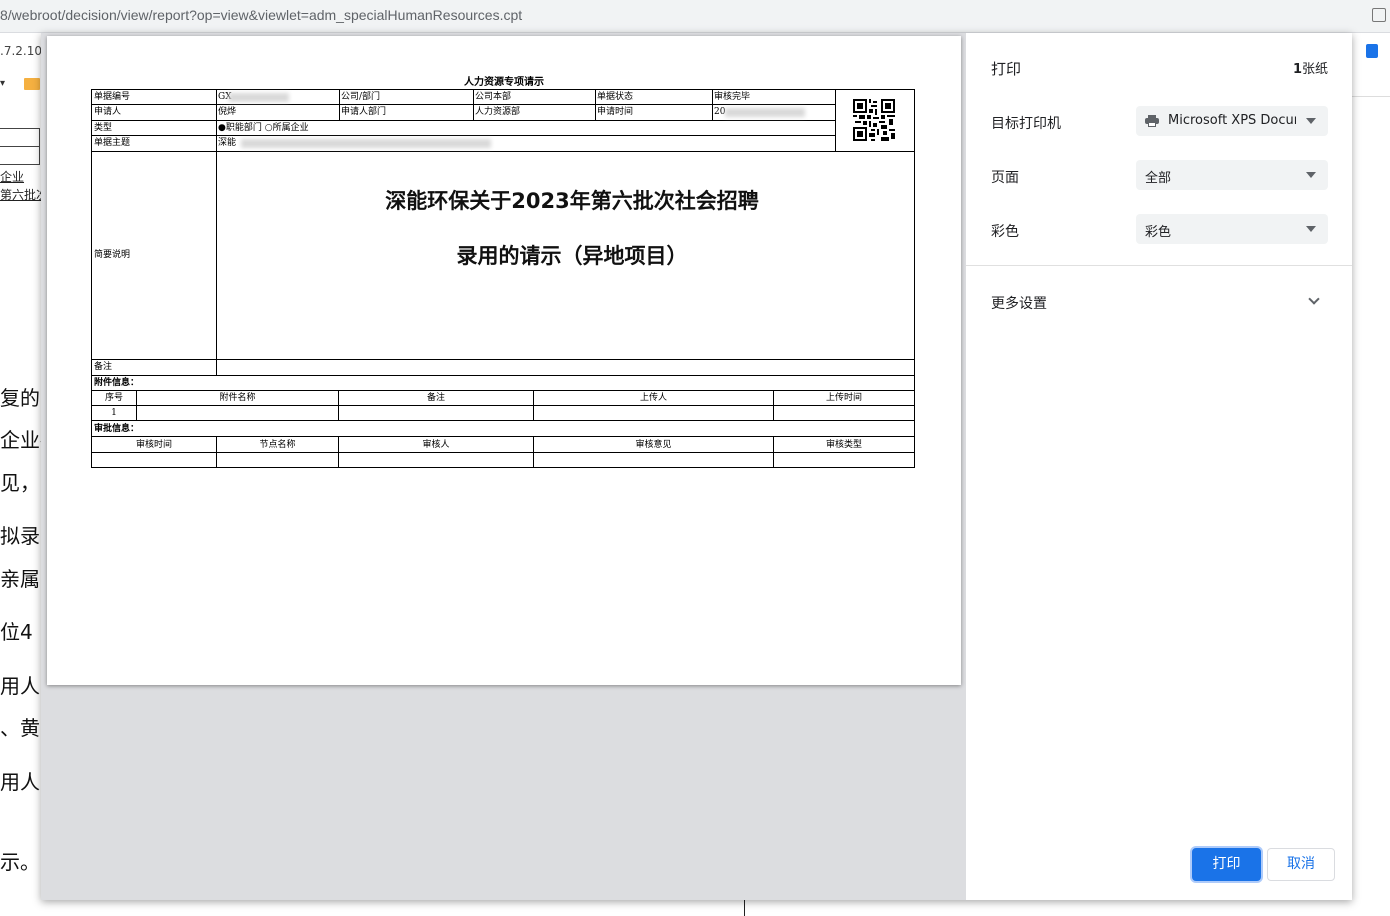  I want to click on bg-text-line: 拟录, so click(20, 536).